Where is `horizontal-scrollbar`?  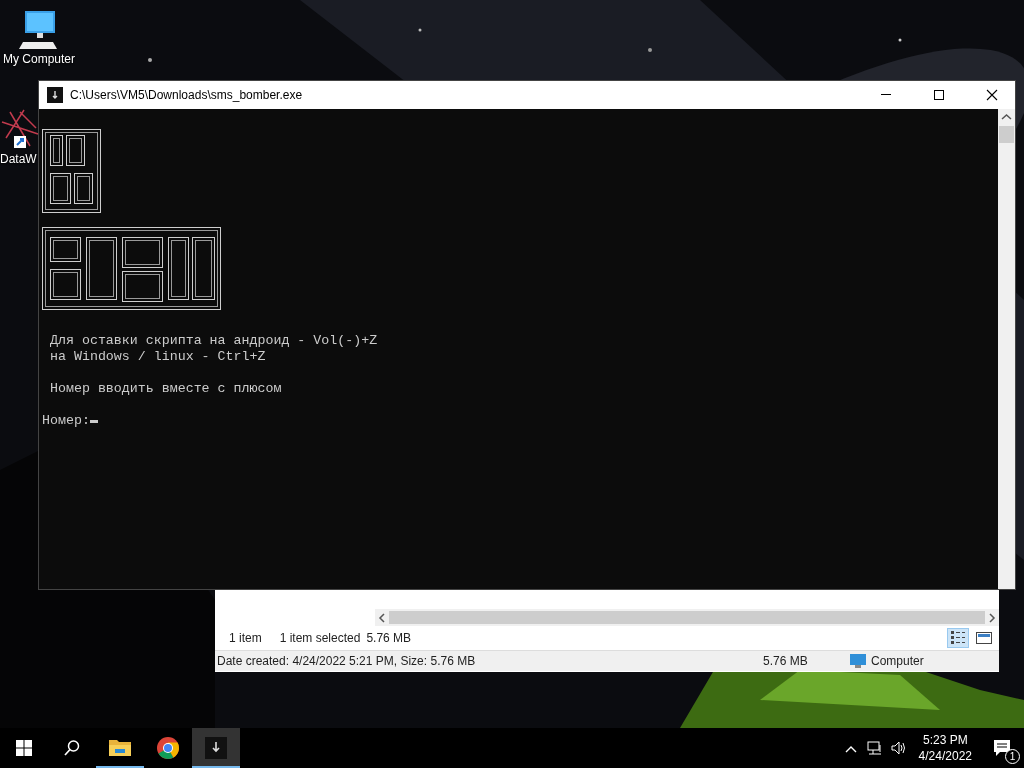
horizontal-scrollbar is located at coordinates (687, 617).